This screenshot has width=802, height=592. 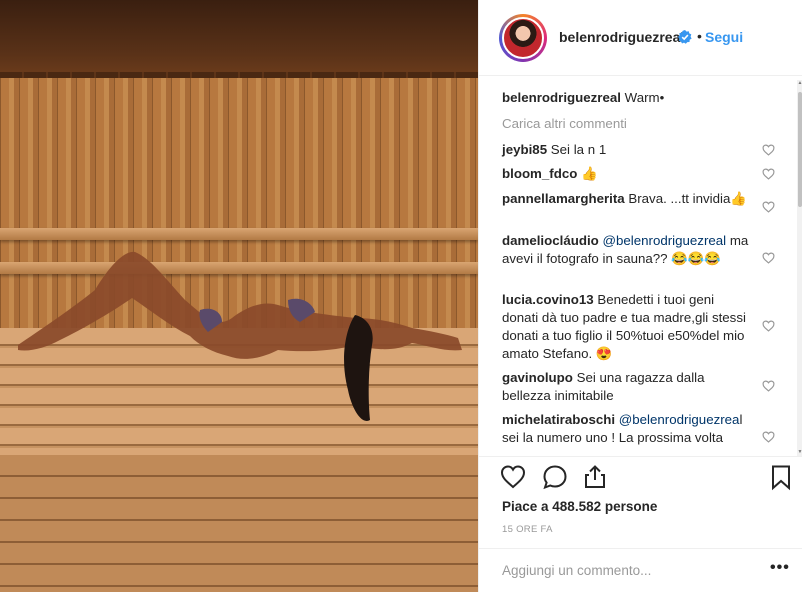 What do you see at coordinates (685, 198) in the screenshot?
I see `comment-text: Brava. ...tt invidia👍` at bounding box center [685, 198].